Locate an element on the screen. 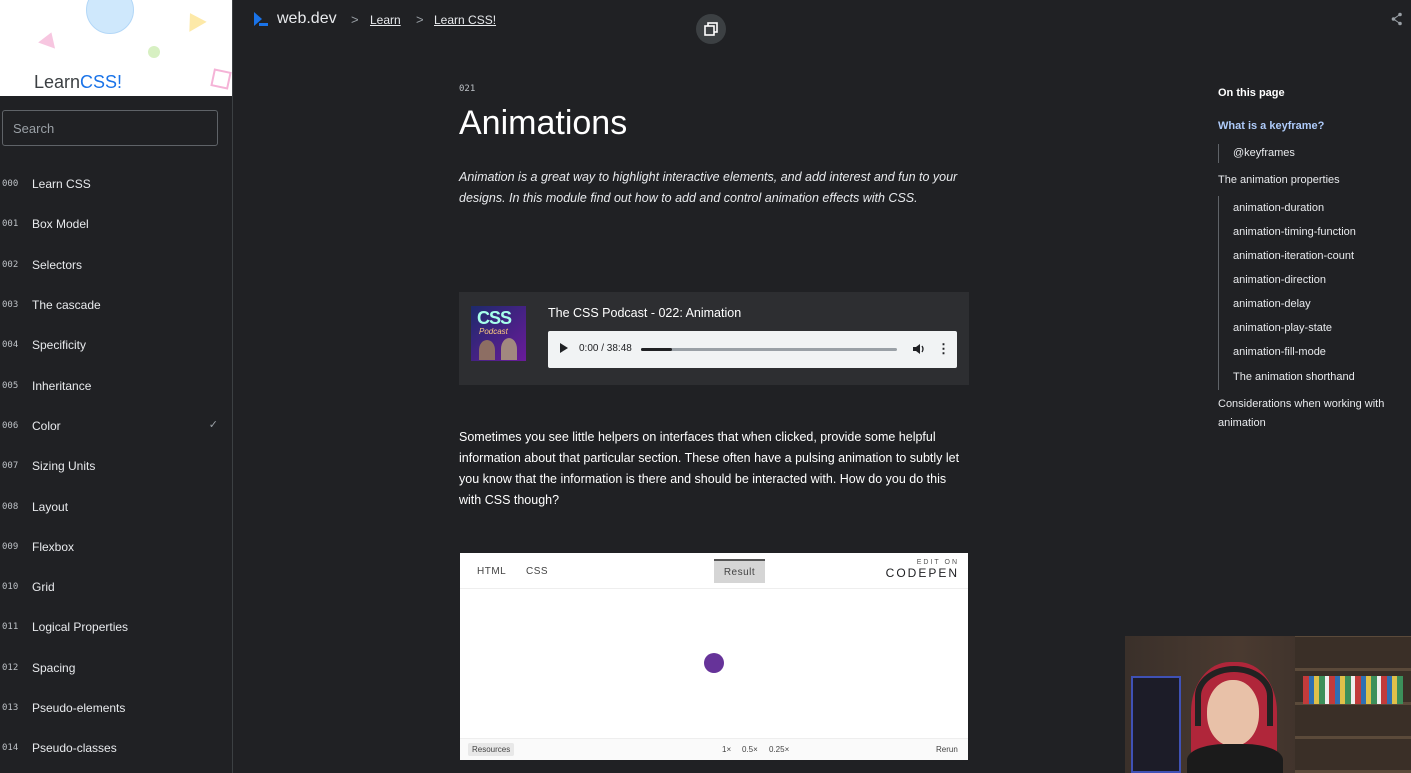 The image size is (1411, 773). audio-progress is located at coordinates (656, 349).